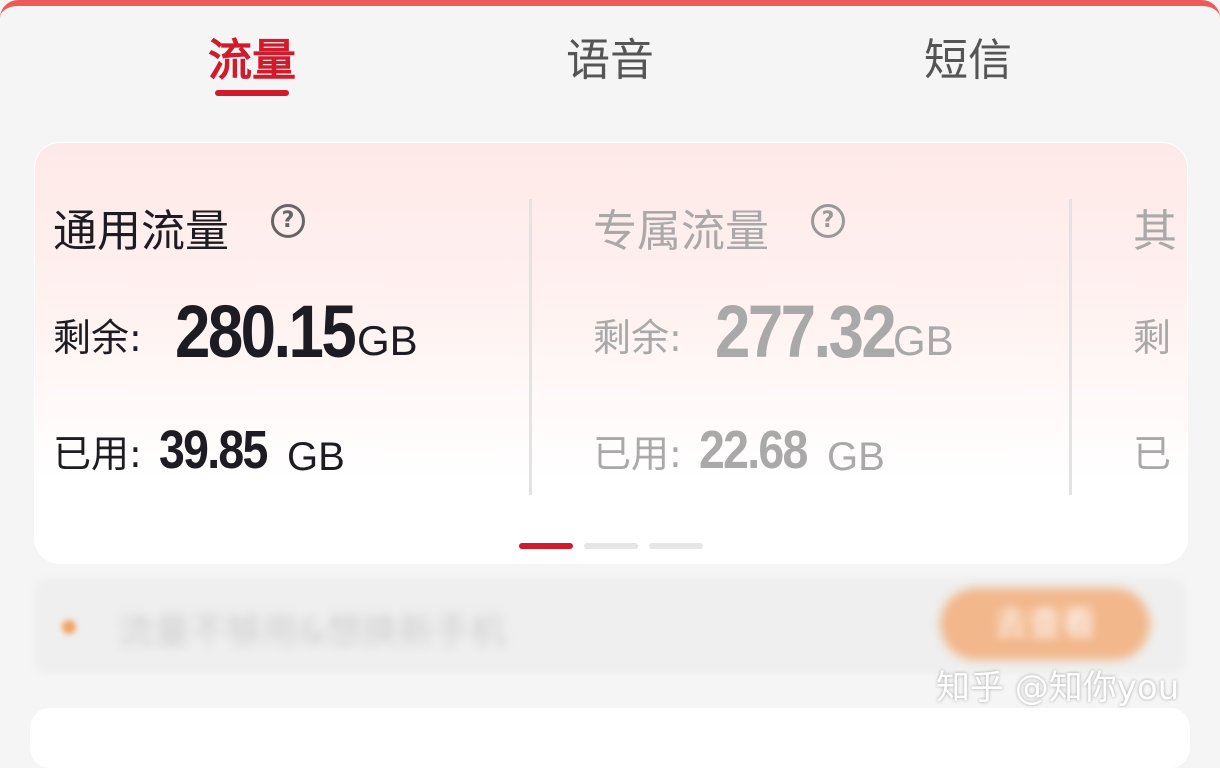 Image resolution: width=1220 pixels, height=768 pixels. I want to click on next-section-card, so click(610, 738).